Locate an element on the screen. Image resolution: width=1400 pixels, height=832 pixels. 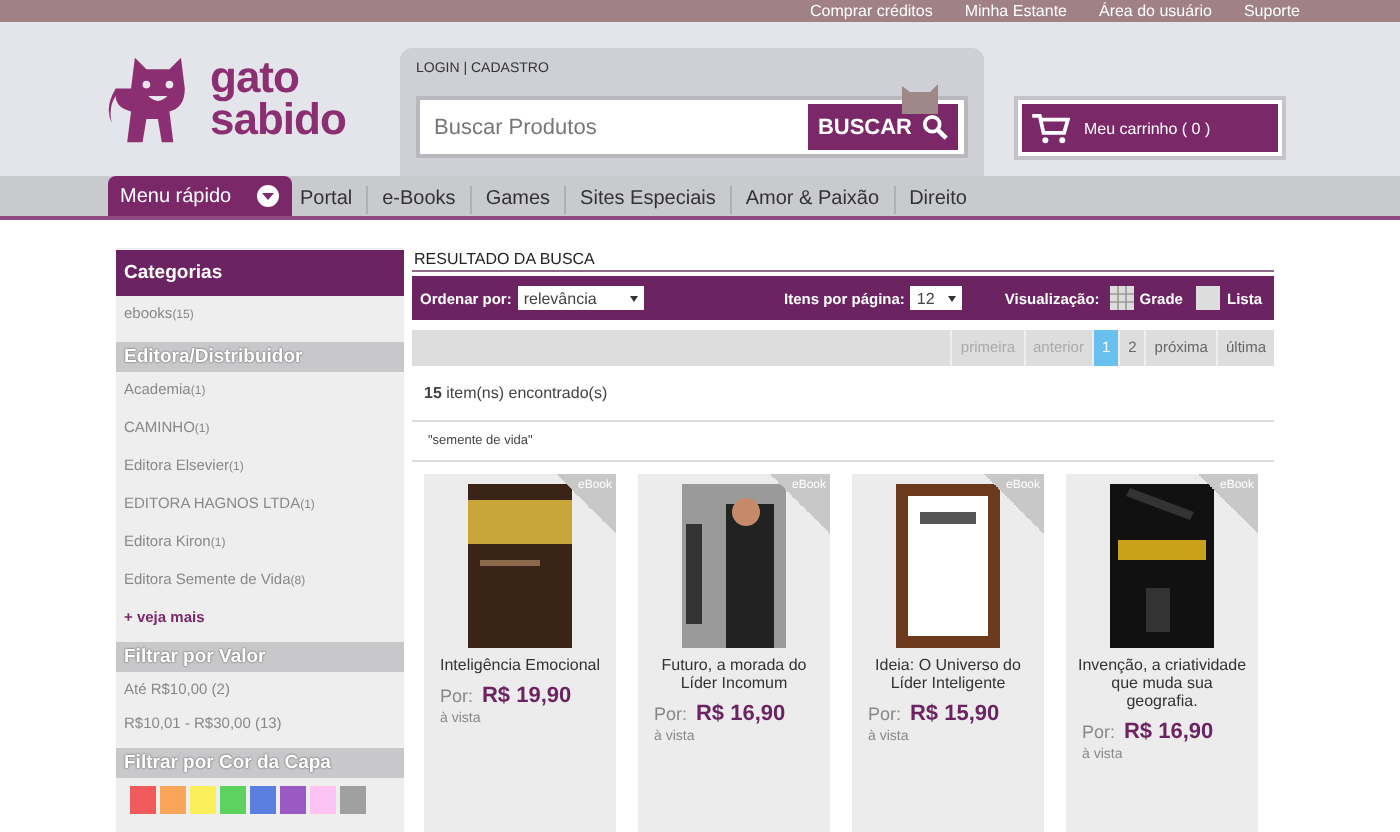
nav-link: e-Books is located at coordinates (418, 200).